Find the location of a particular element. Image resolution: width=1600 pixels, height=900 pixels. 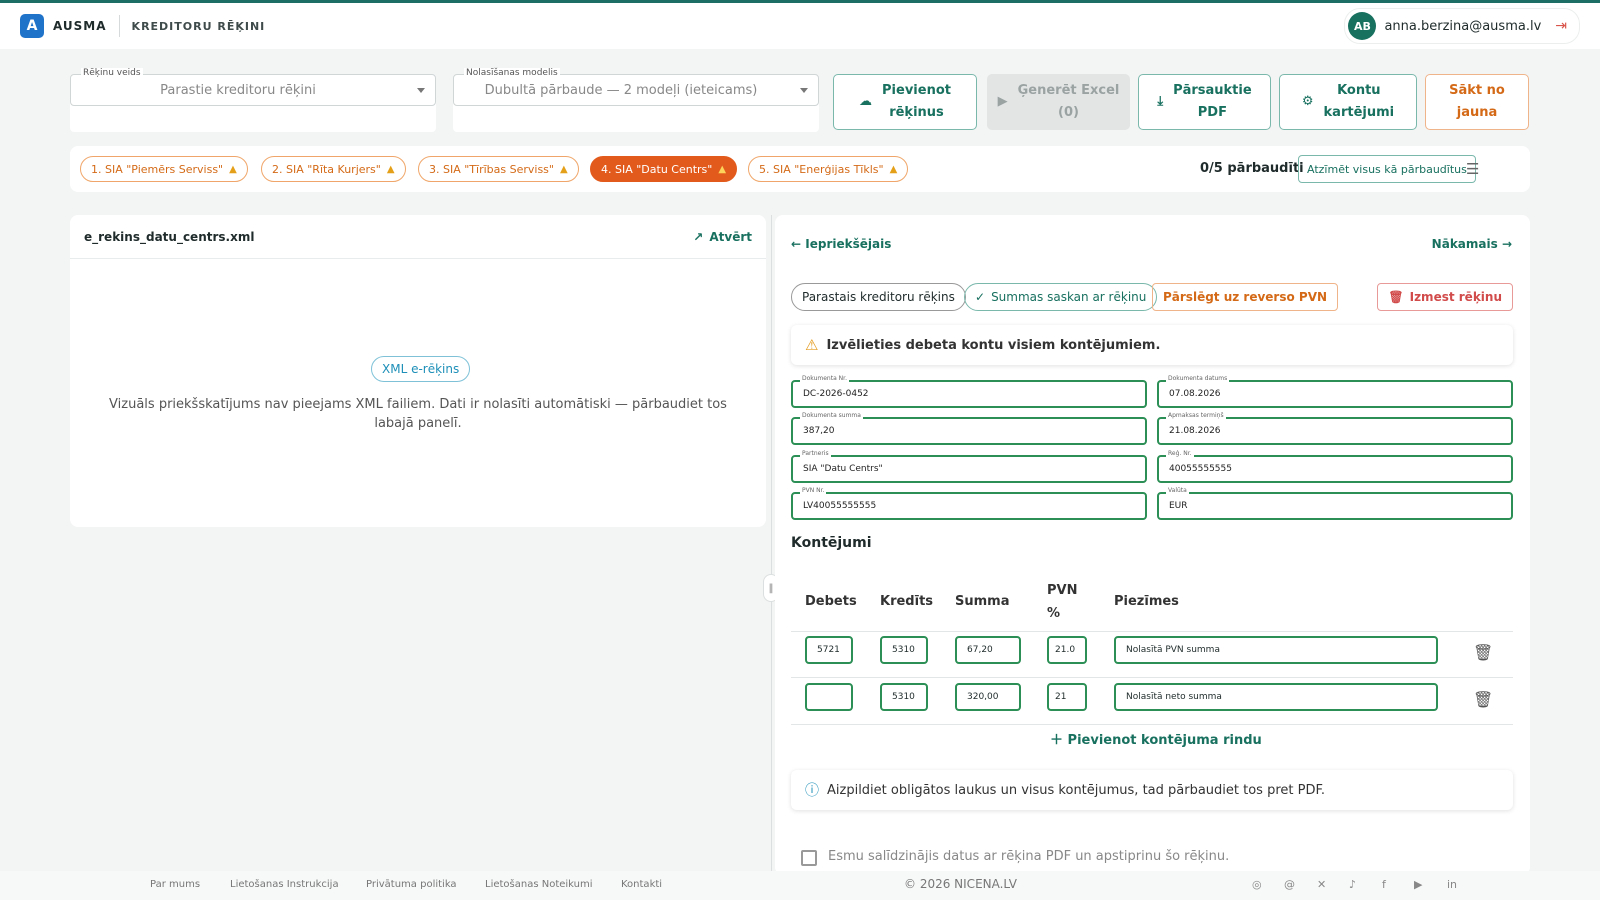

confirm-checkbox is located at coordinates (809, 858).